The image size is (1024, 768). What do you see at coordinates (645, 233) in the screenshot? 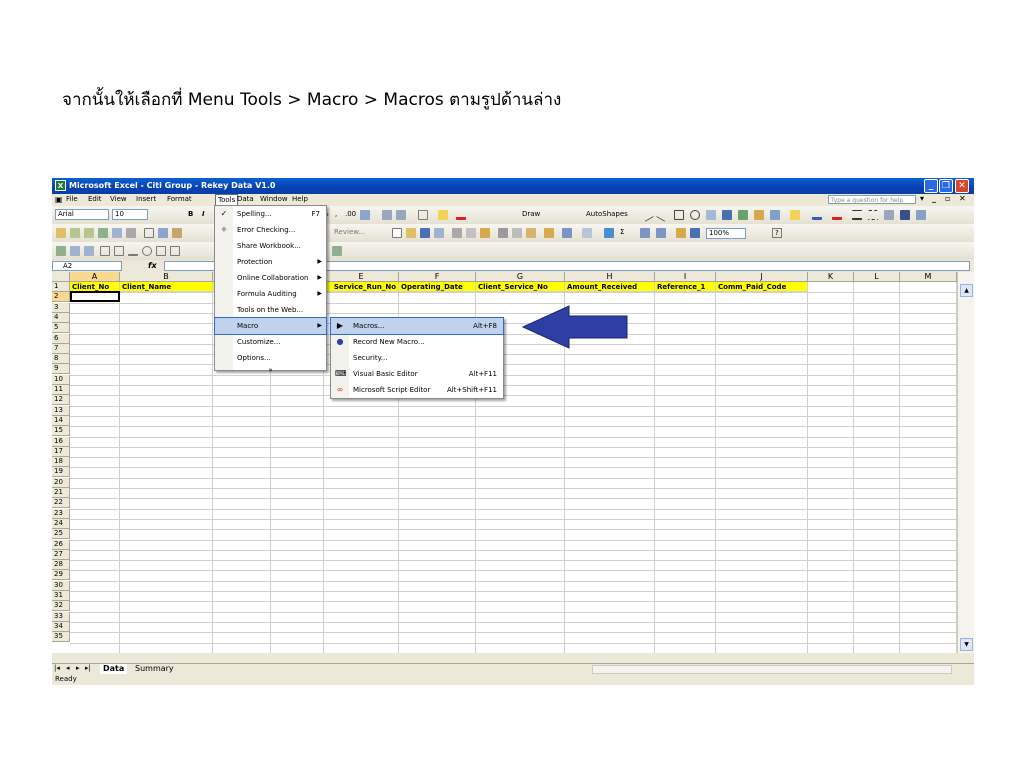
I see `sort-ascending-icon` at bounding box center [645, 233].